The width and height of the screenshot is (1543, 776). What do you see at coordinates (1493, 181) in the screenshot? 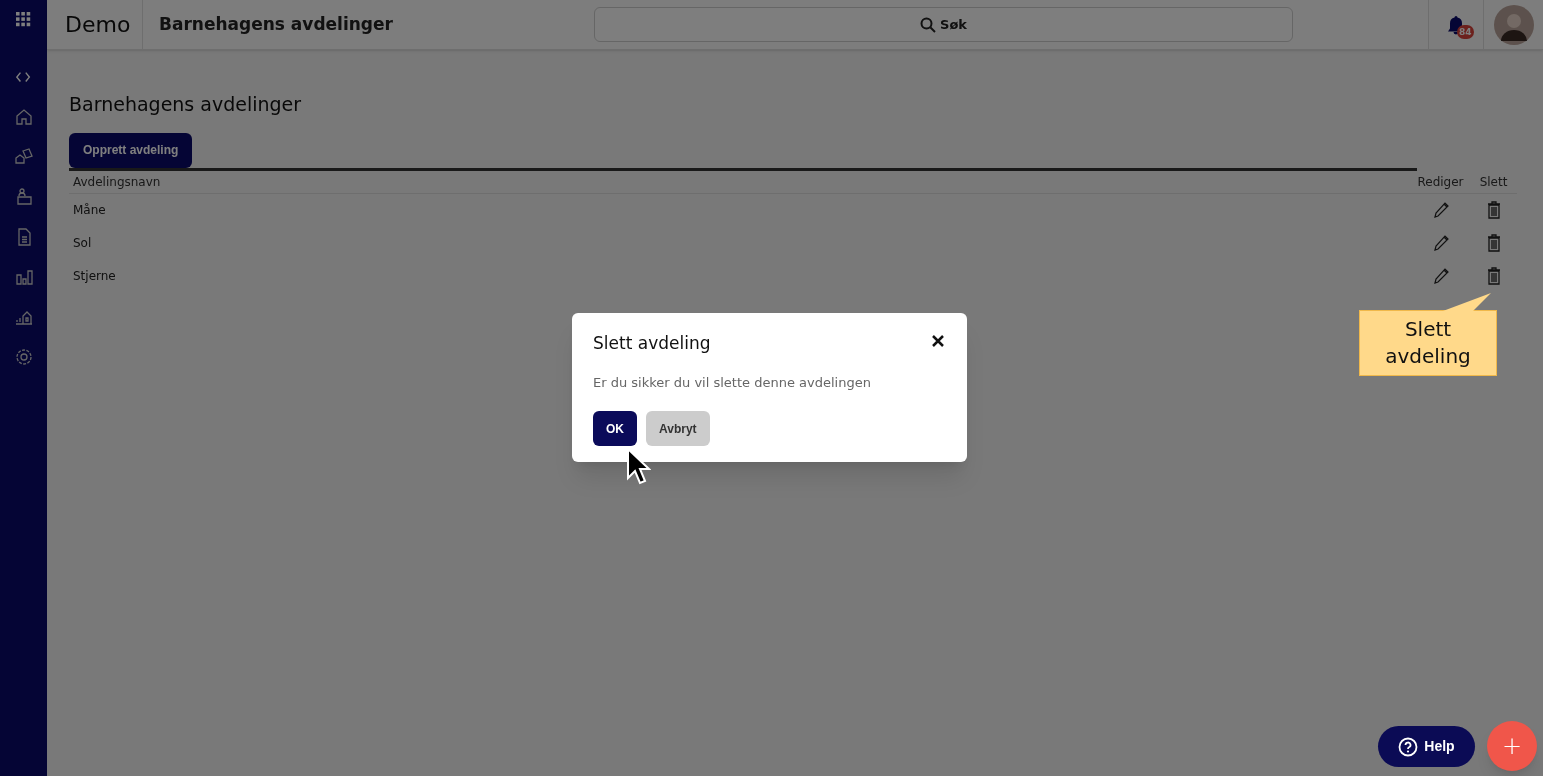
I see `column-header: Slett` at bounding box center [1493, 181].